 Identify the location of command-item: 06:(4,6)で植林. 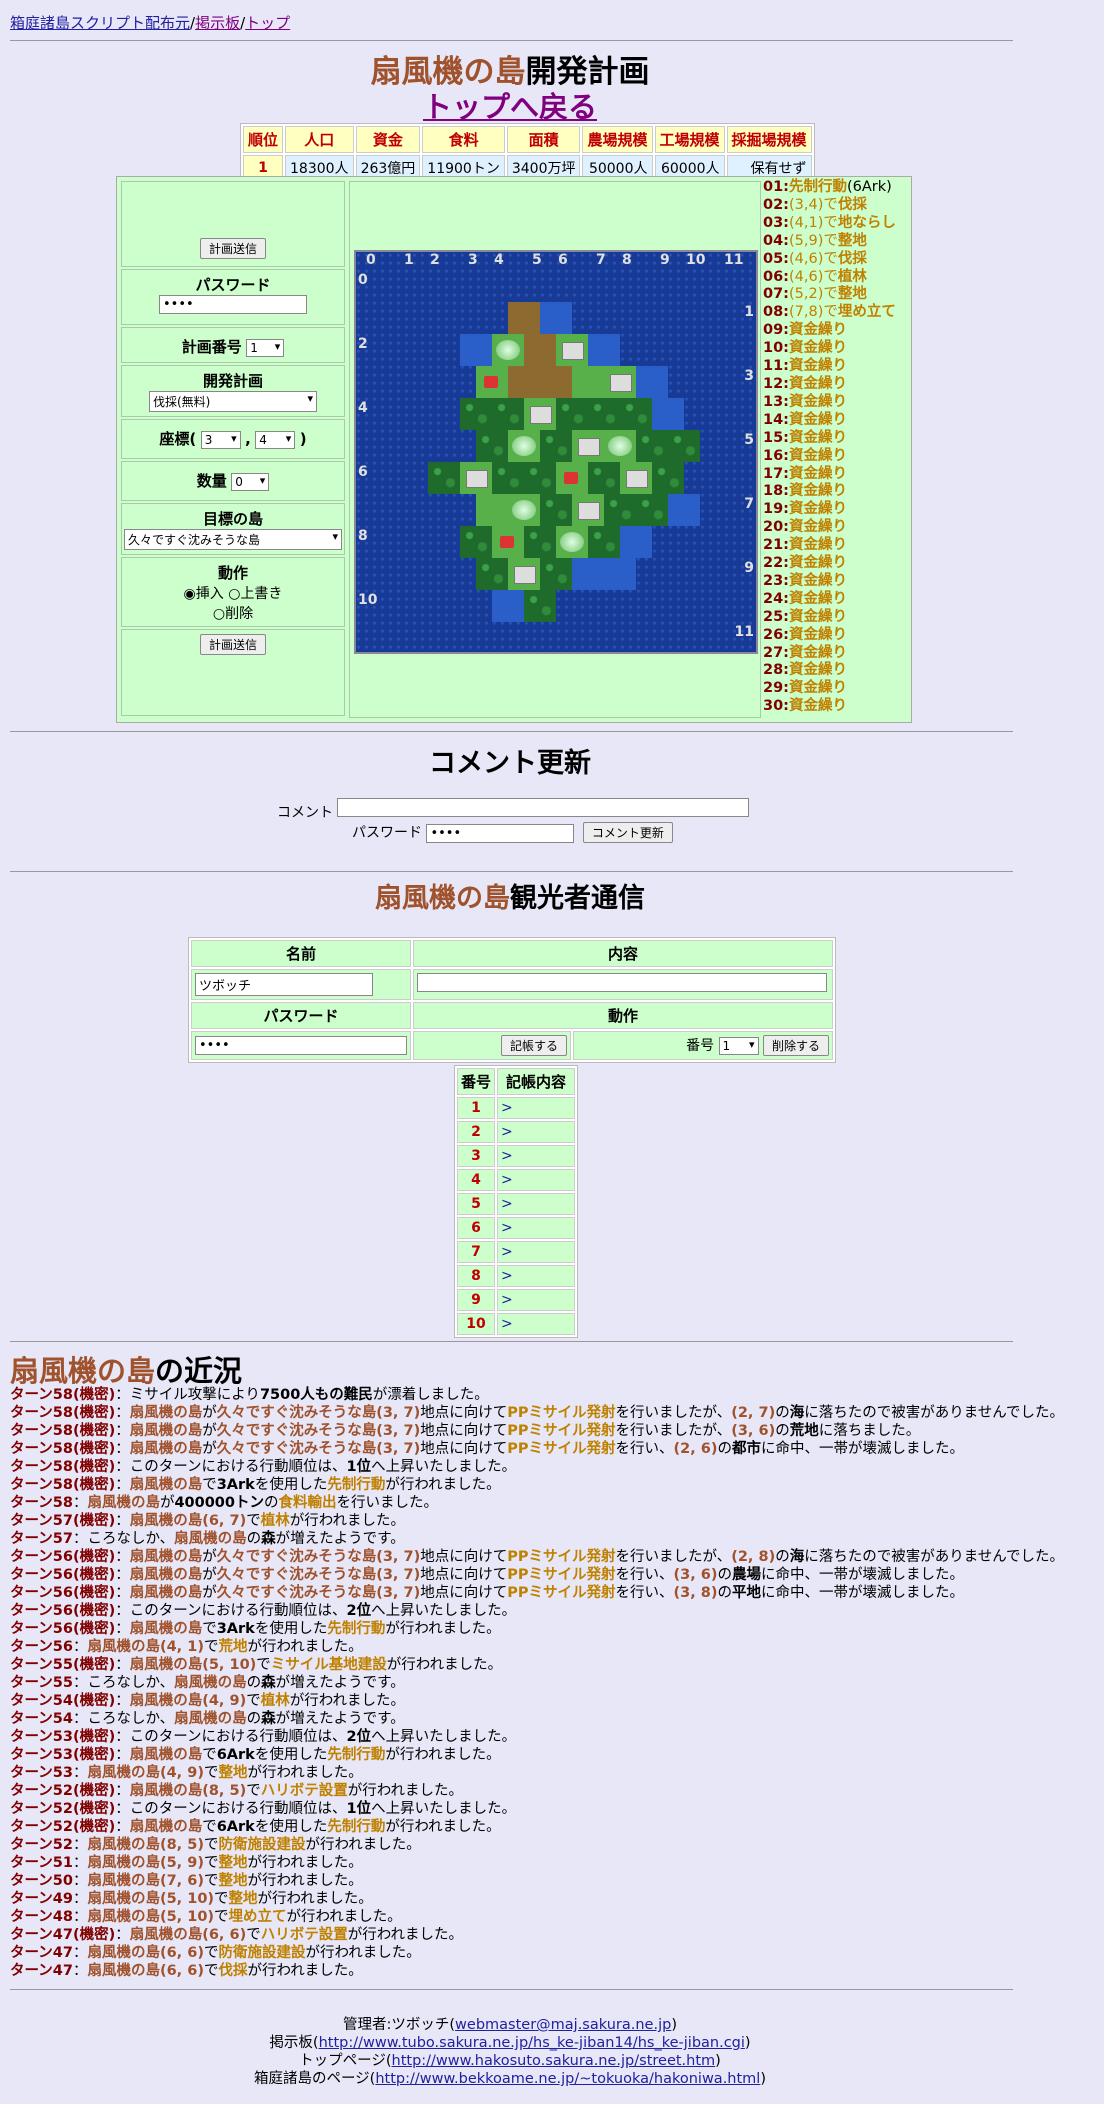
(835, 278).